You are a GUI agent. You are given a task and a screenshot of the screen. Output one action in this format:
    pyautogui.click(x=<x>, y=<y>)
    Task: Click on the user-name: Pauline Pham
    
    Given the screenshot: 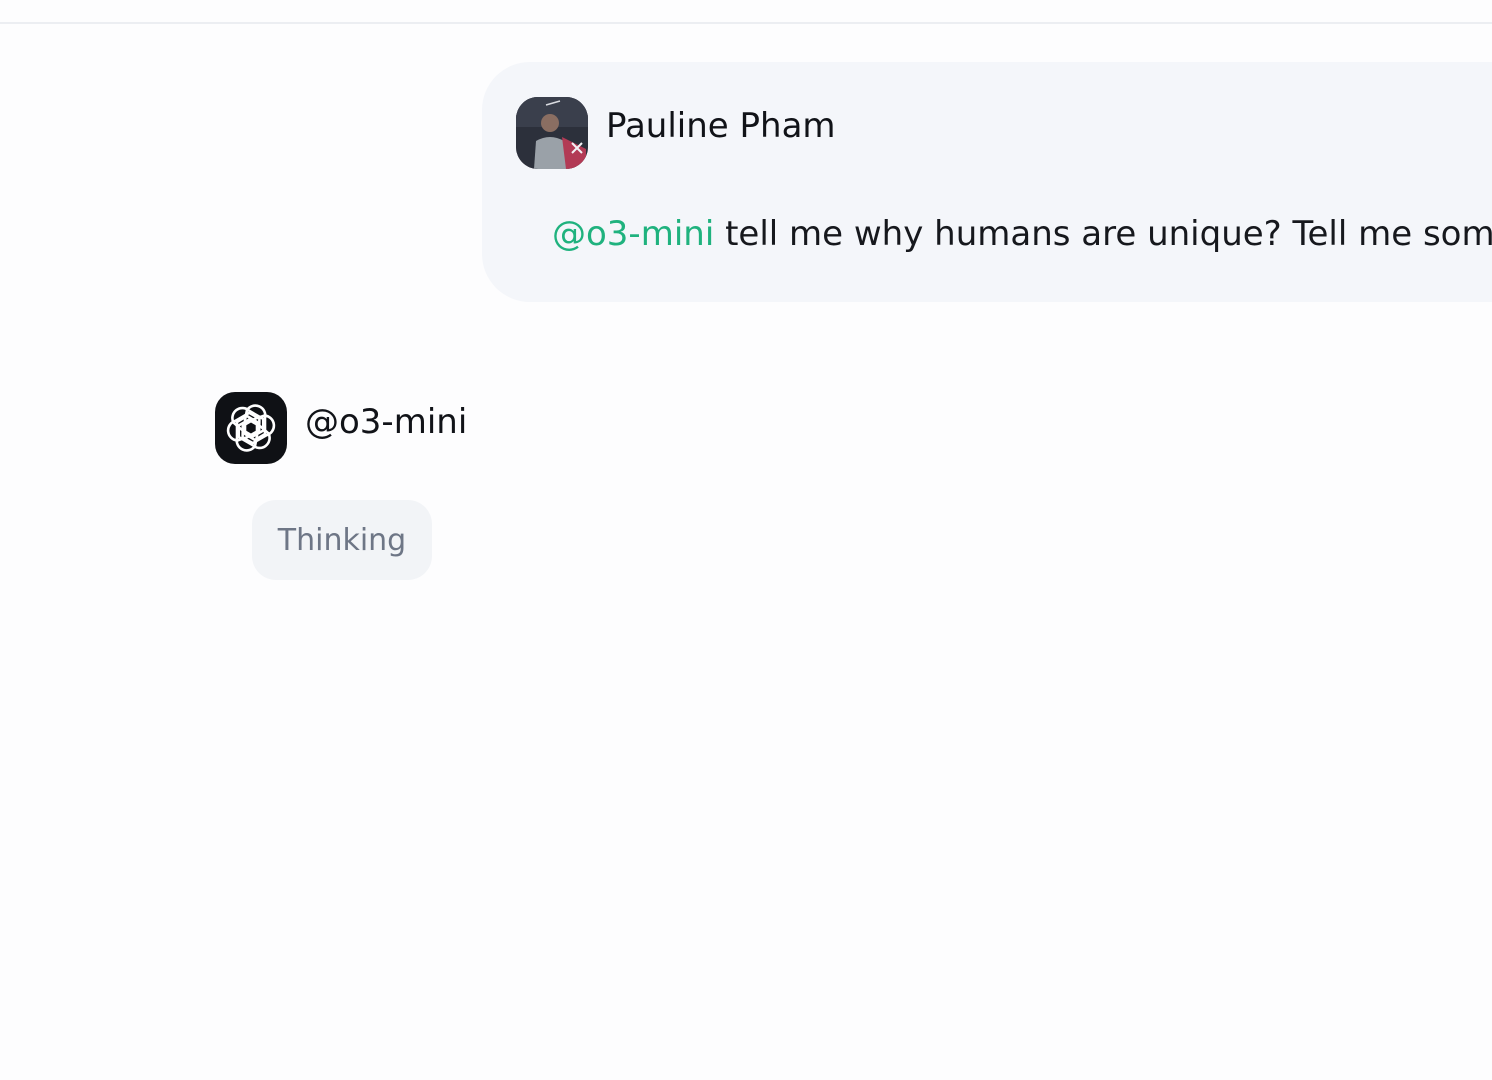 What is the action you would take?
    pyautogui.click(x=721, y=126)
    